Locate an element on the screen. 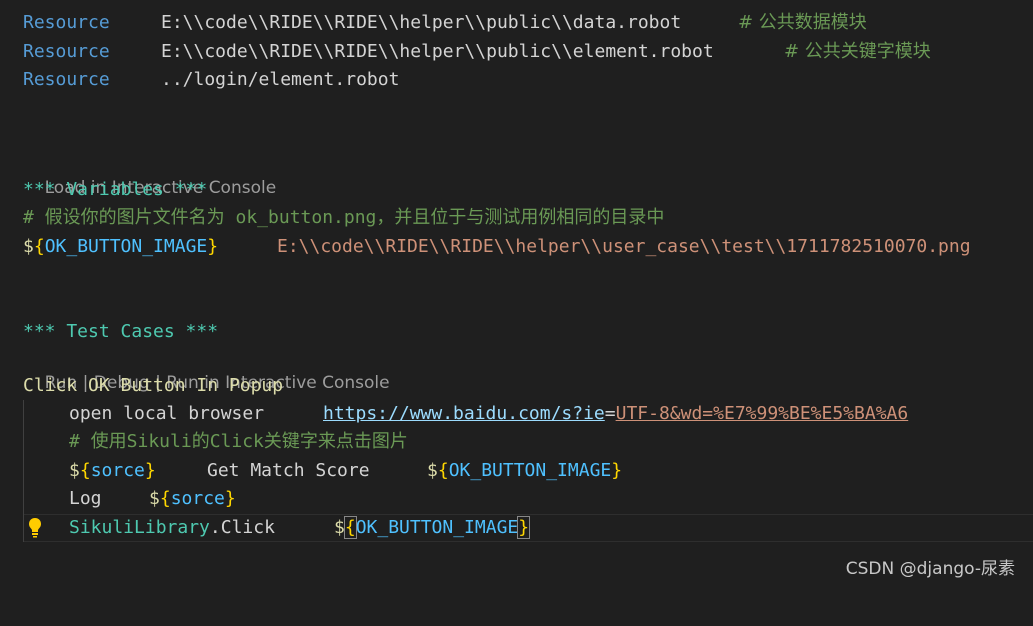 The height and width of the screenshot is (626, 1033). codelens-testcase: Run | Debug | Run in Interactive Console is located at coordinates (206, 370).